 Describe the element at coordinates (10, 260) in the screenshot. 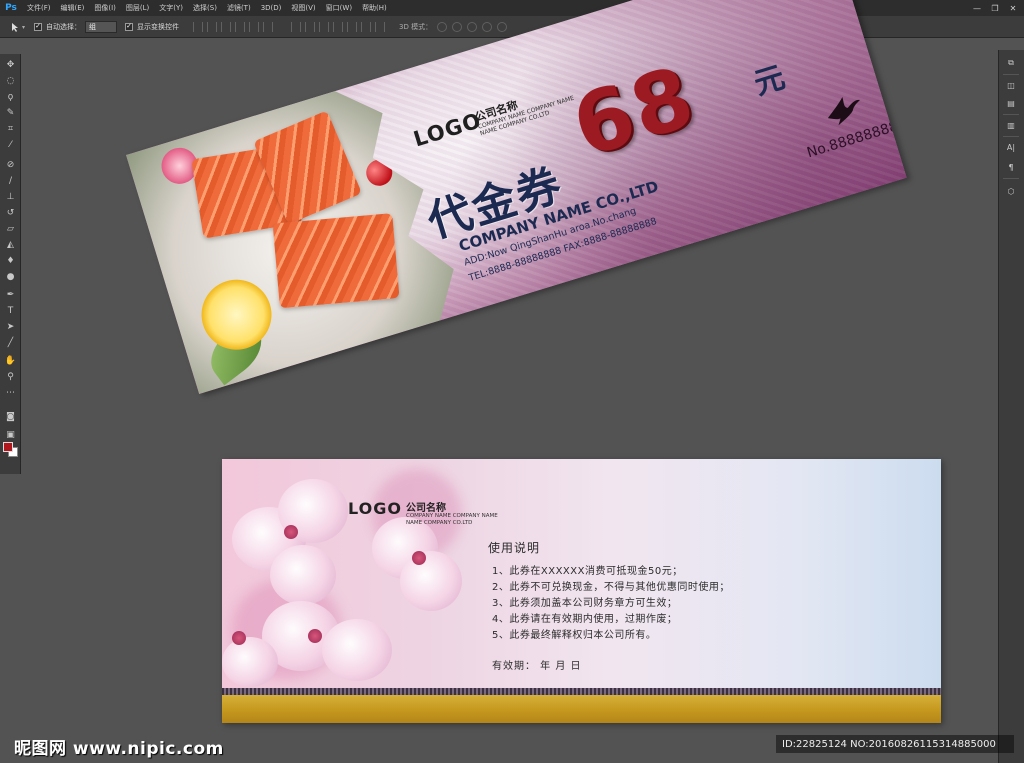

I see `blur-icon: ♦` at that location.